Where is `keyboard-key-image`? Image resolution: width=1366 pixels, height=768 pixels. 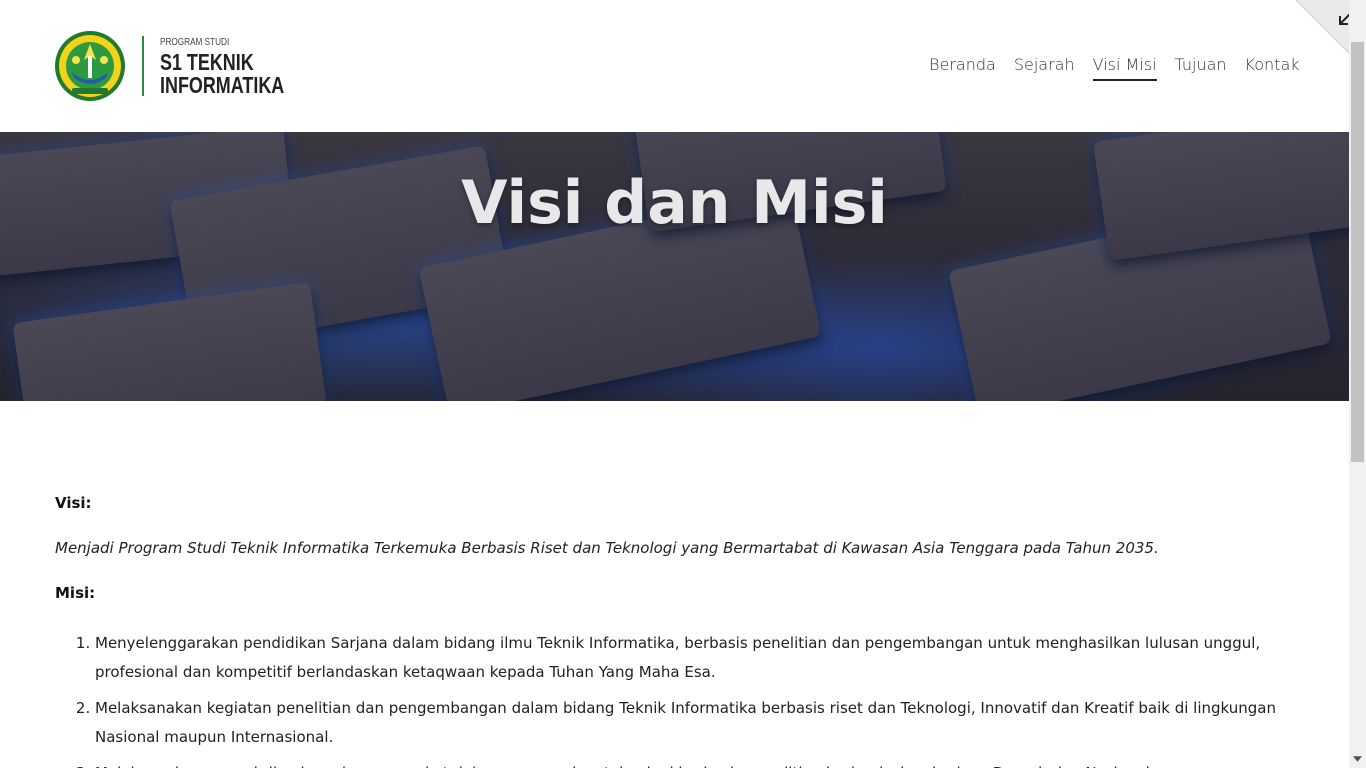 keyboard-key-image is located at coordinates (170, 341).